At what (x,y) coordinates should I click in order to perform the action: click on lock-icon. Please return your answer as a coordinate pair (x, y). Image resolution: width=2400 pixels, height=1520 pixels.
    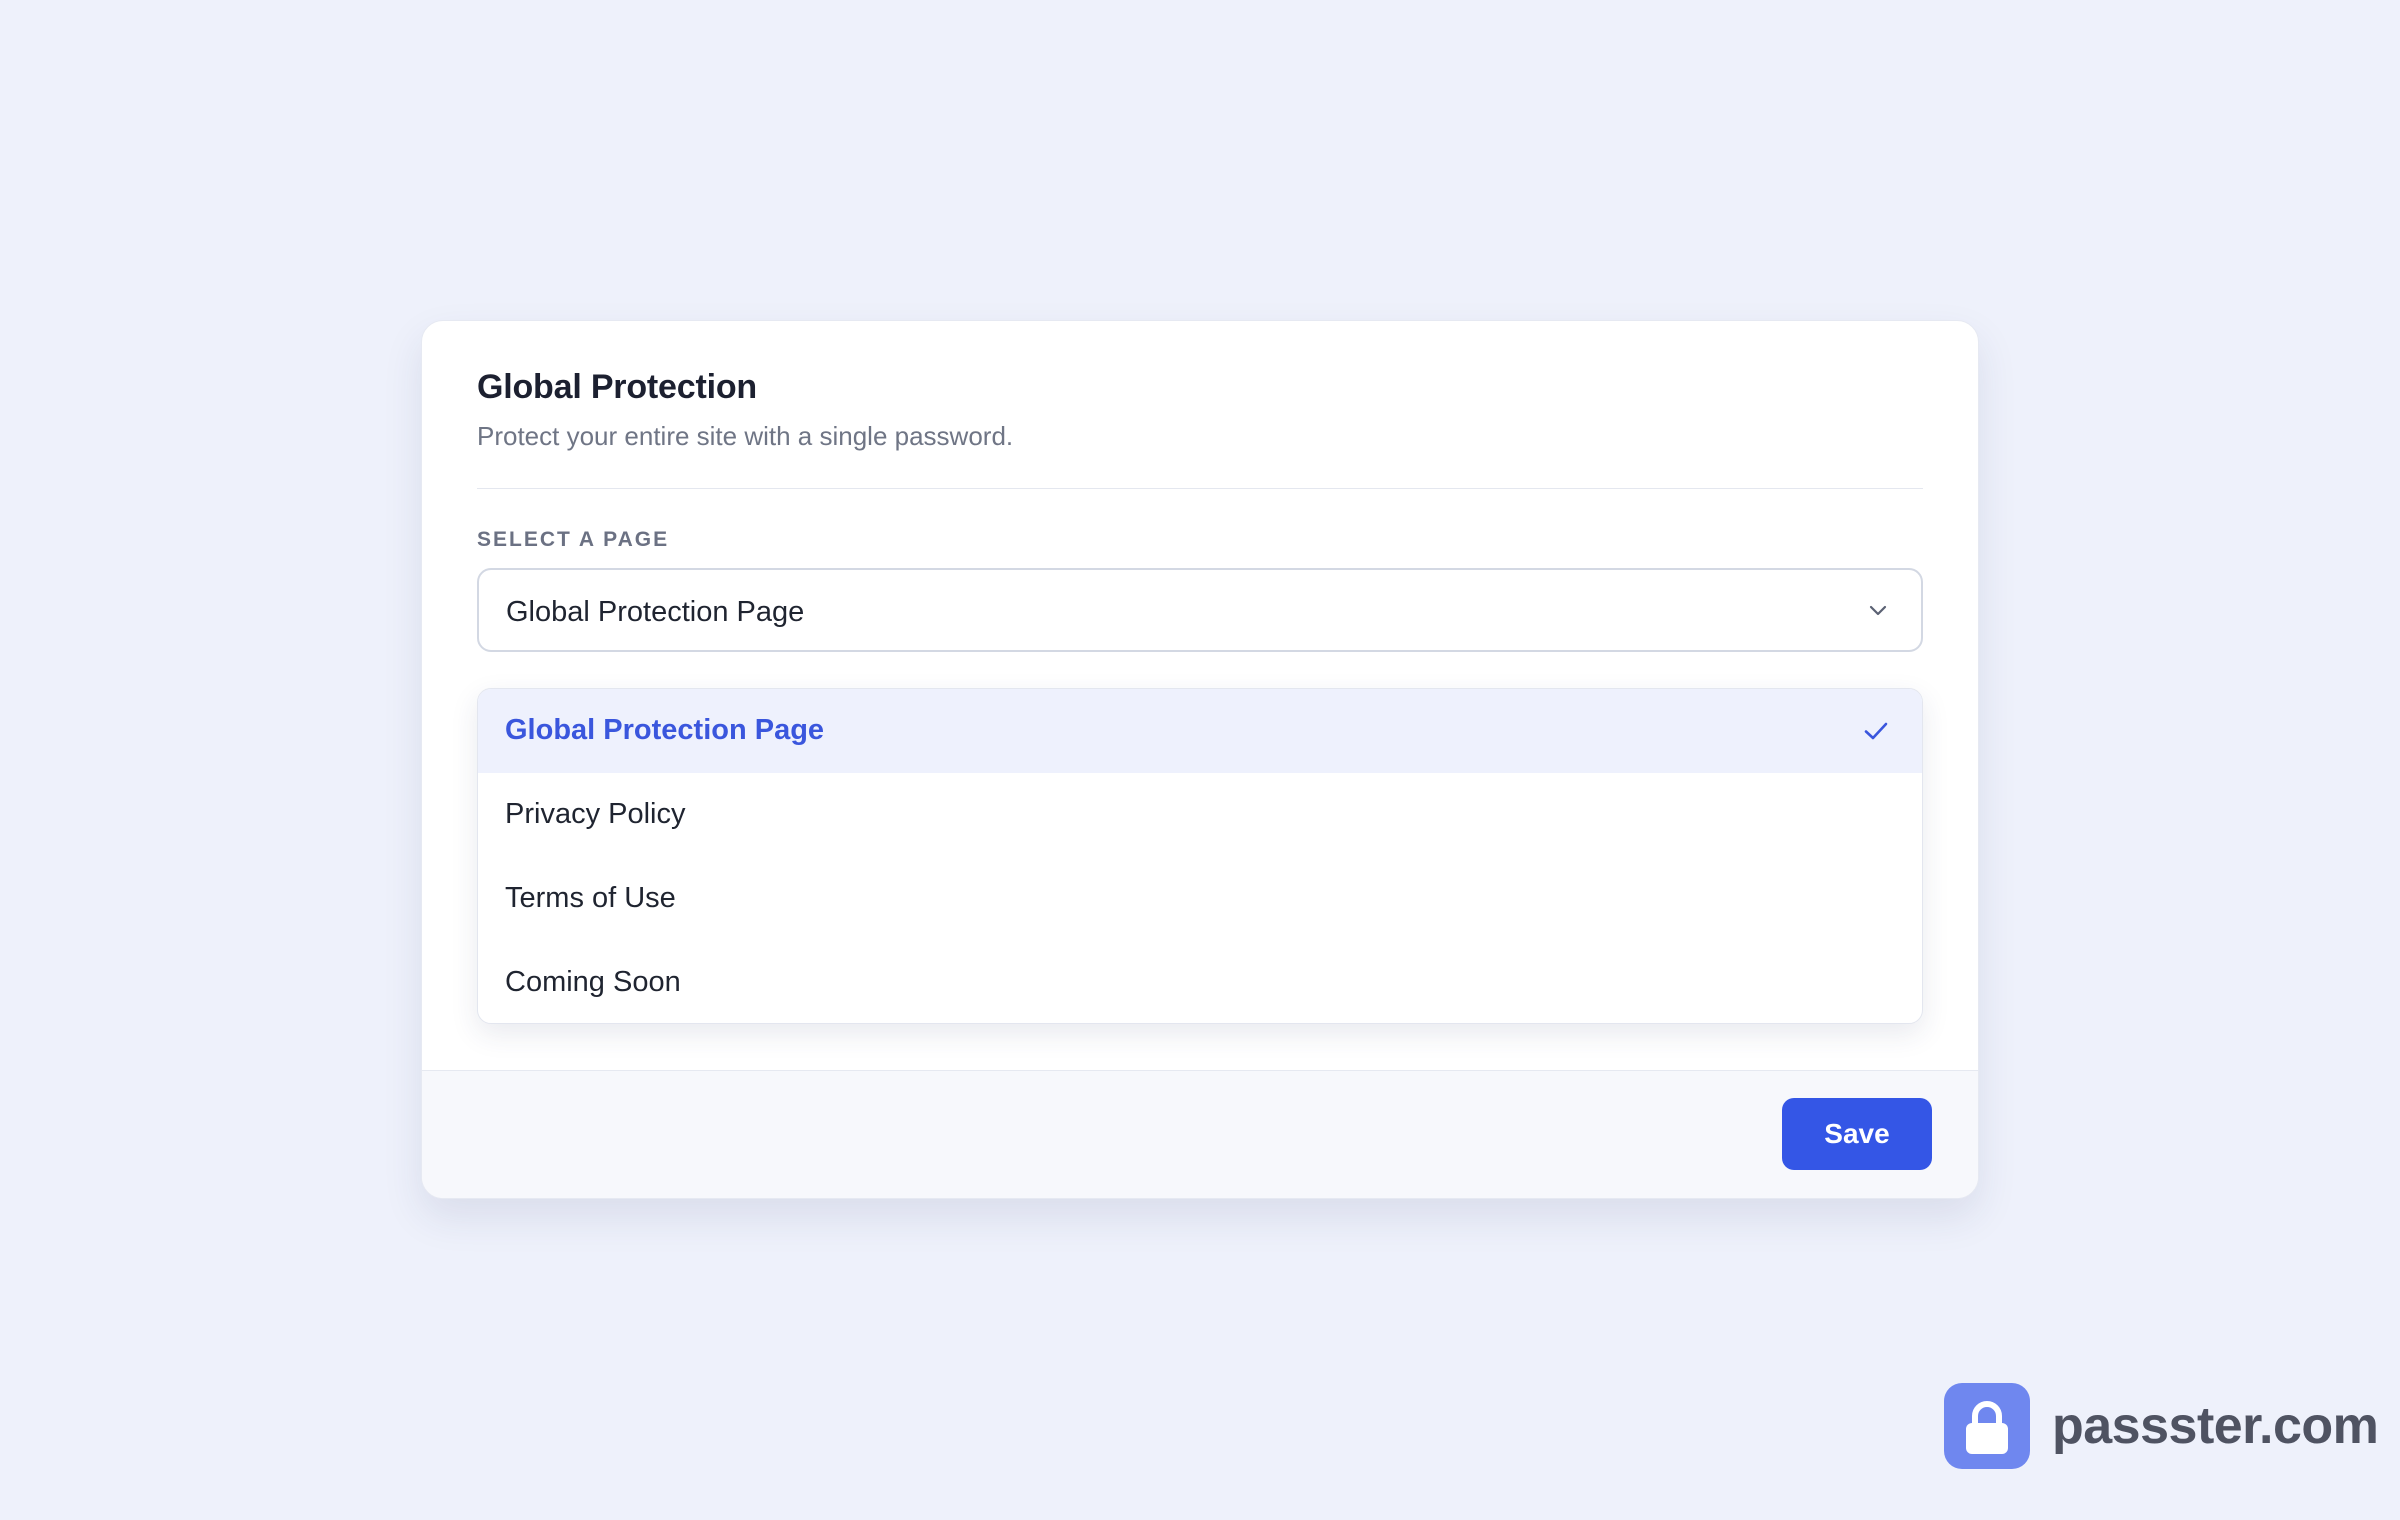
    Looking at the image, I should click on (1987, 1427).